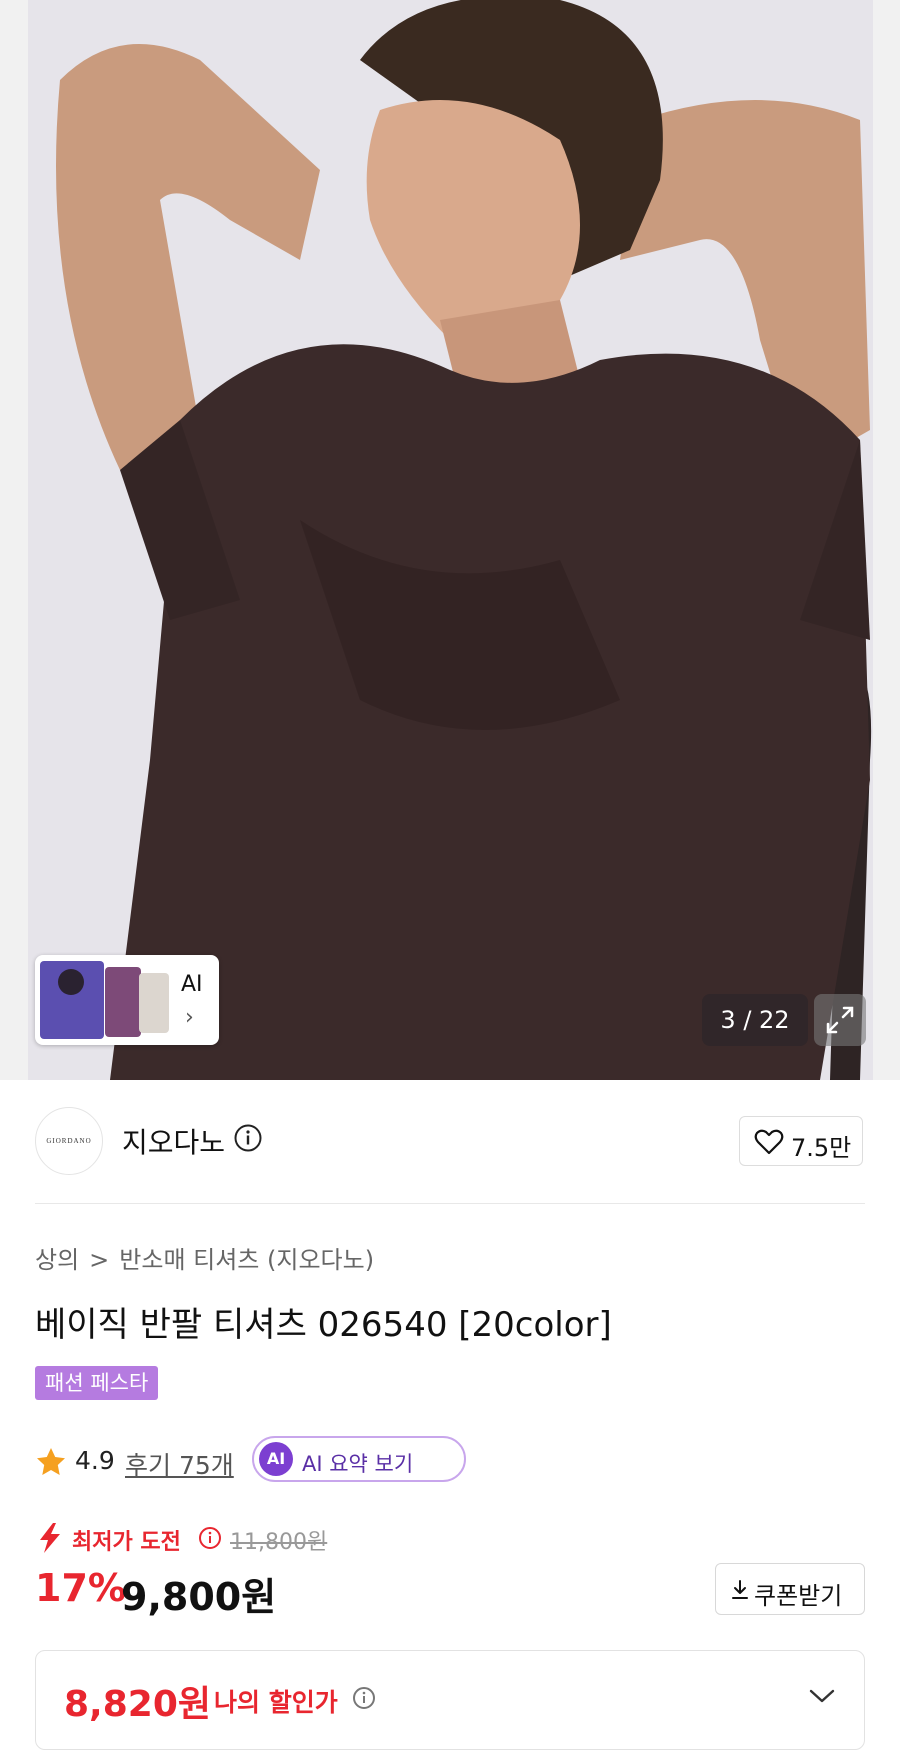  Describe the element at coordinates (450, 1203) in the screenshot. I see `divider` at that location.